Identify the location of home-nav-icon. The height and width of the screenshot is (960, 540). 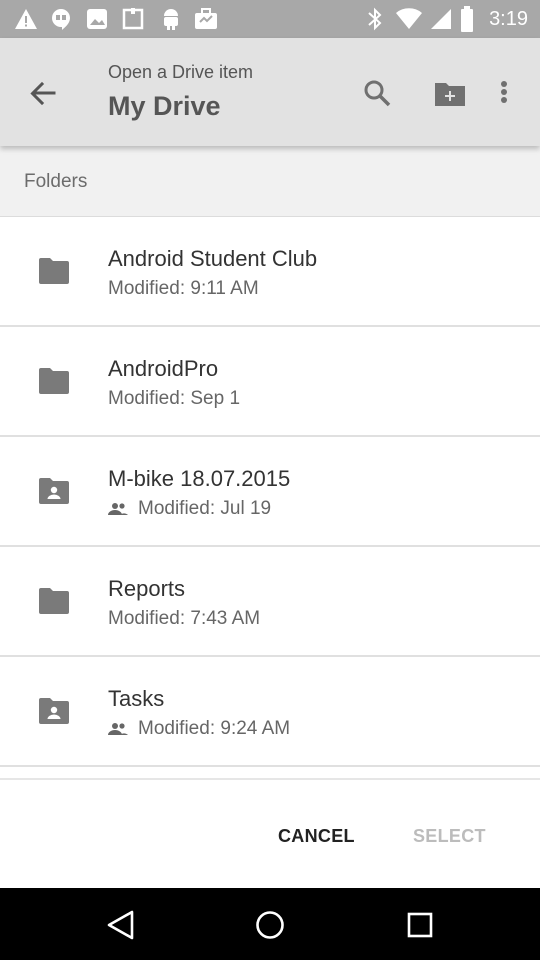
(270, 925).